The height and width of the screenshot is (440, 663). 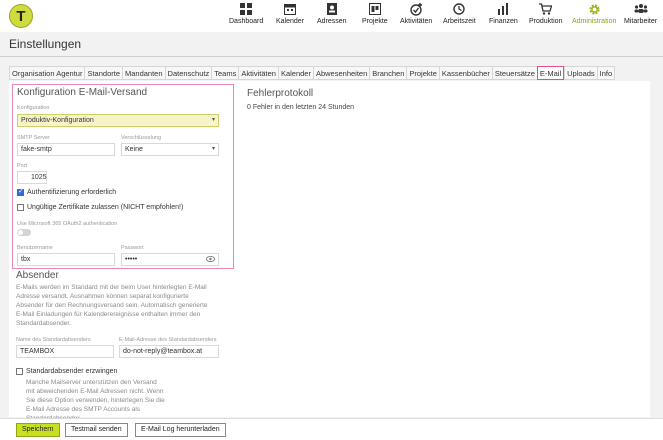 I want to click on tab-branchen: Branchen, so click(x=388, y=73).